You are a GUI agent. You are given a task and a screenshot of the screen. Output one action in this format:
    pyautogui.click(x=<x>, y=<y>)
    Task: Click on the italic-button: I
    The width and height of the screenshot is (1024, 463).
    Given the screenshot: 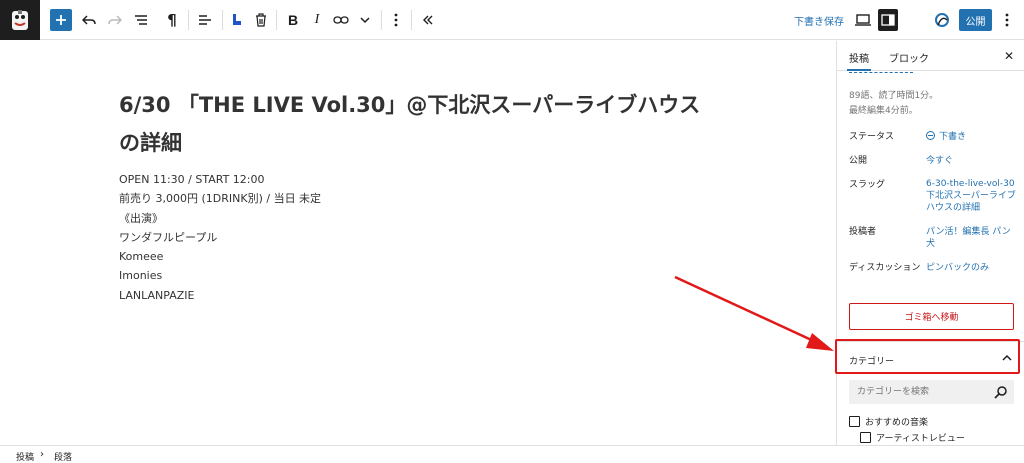 What is the action you would take?
    pyautogui.click(x=317, y=20)
    